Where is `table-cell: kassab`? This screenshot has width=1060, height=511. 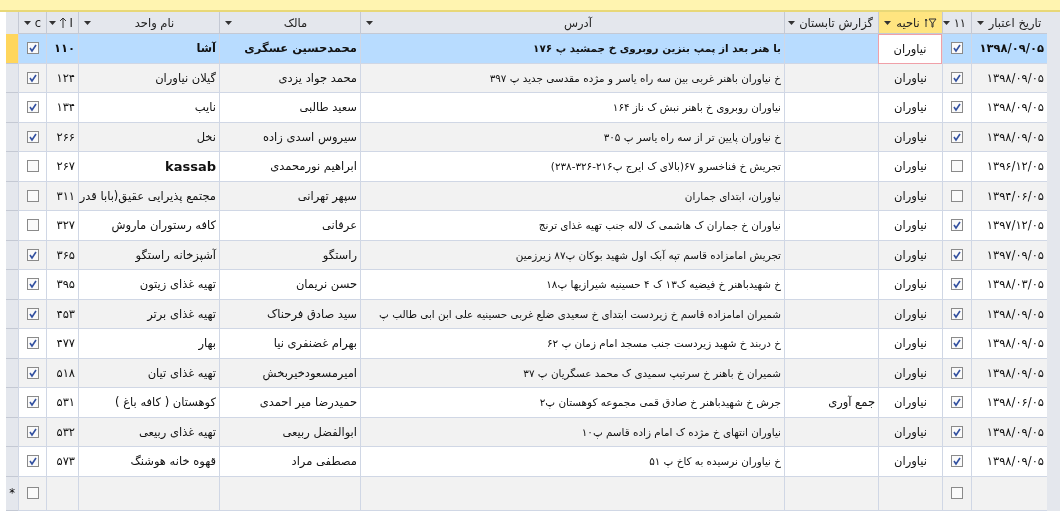 table-cell: kassab is located at coordinates (148, 167).